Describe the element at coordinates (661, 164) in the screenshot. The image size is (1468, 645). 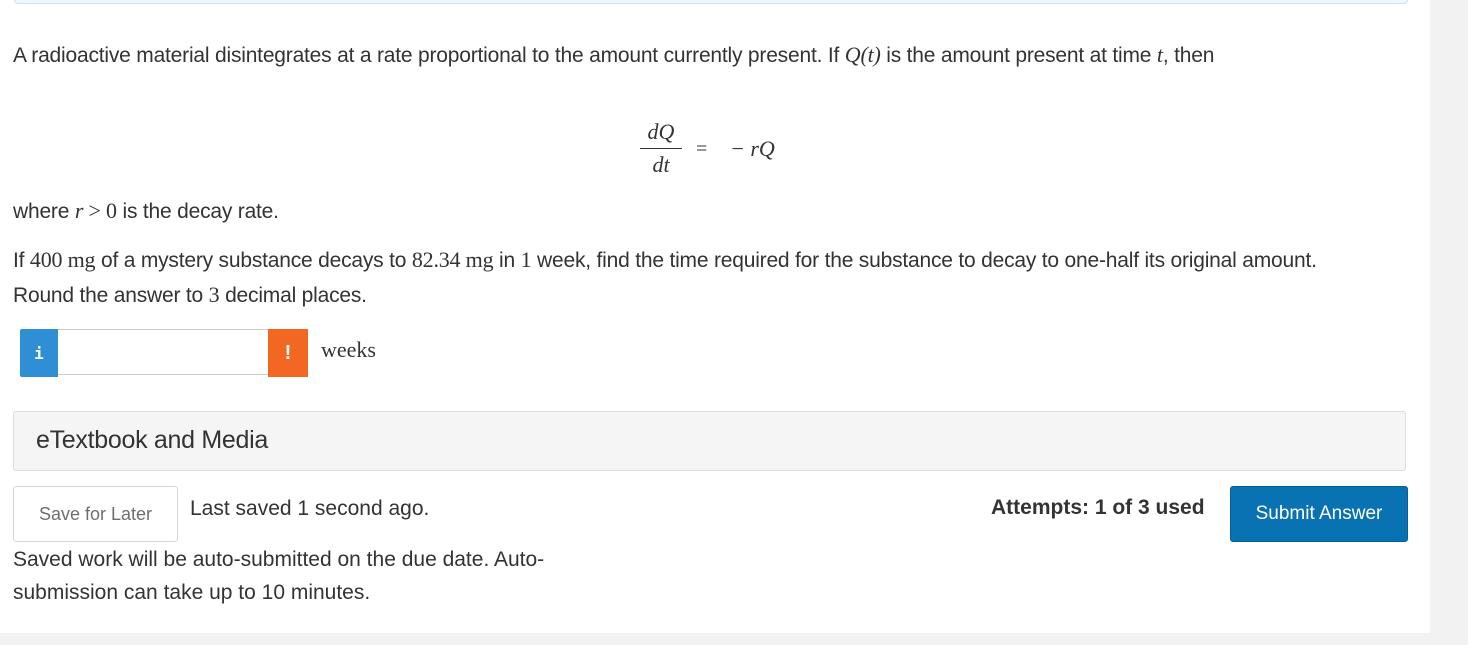
I see `equation-denominator: dt` at that location.